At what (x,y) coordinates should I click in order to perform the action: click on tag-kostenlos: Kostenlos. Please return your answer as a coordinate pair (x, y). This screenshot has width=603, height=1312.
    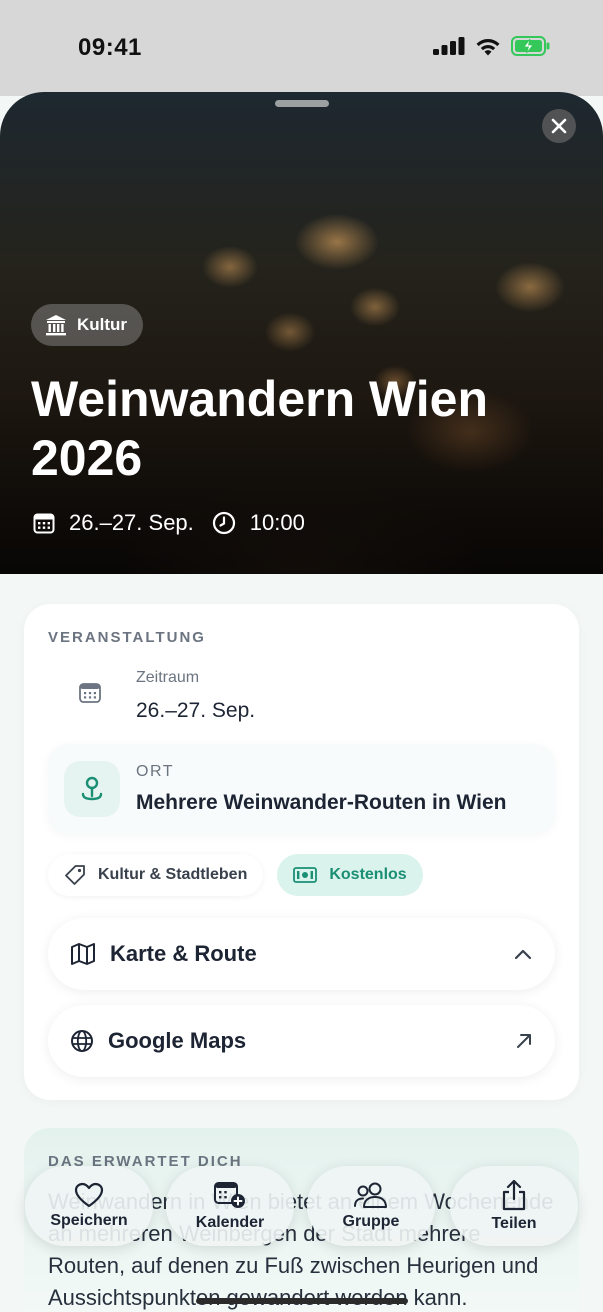
    Looking at the image, I should click on (350, 875).